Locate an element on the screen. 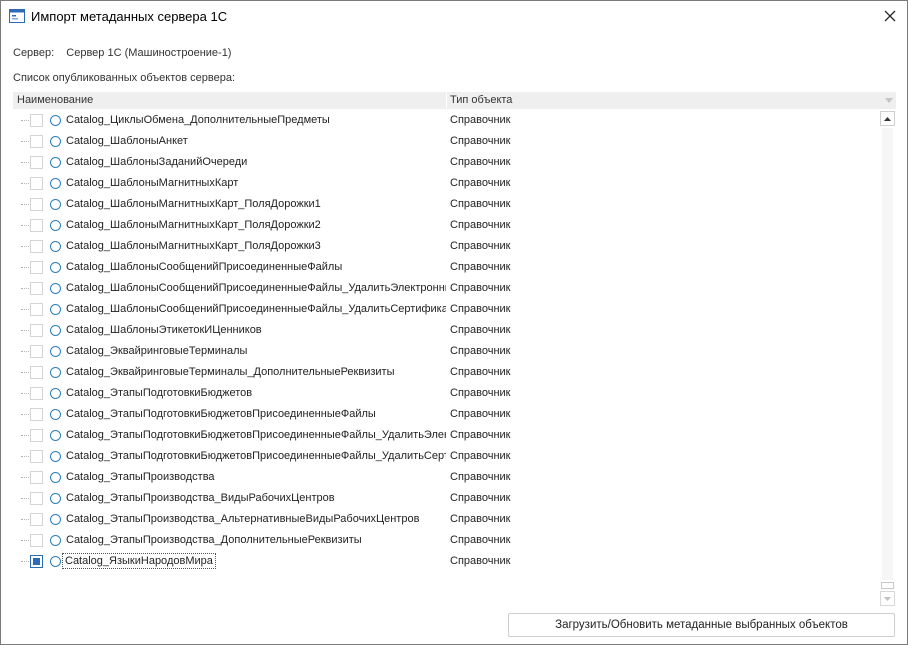  scroll-track is located at coordinates (887, 354).